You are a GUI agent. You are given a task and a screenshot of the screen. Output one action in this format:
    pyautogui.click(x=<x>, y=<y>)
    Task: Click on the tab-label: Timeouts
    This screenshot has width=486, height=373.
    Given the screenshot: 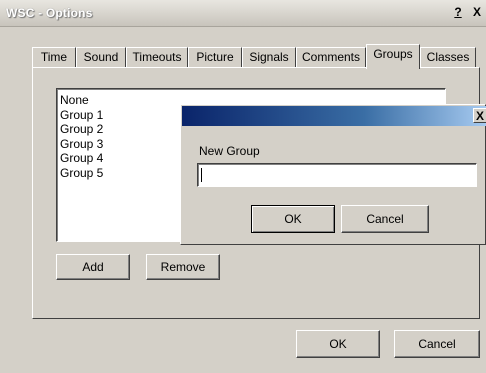 What is the action you would take?
    pyautogui.click(x=157, y=57)
    